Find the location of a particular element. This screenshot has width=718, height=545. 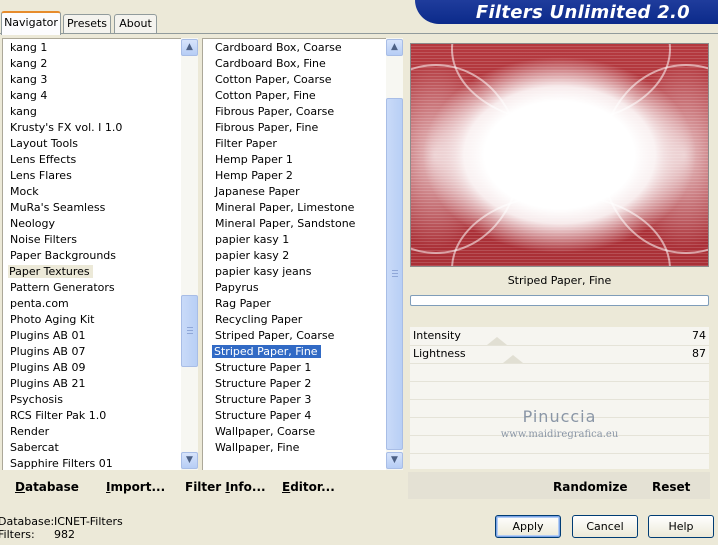

category-list-item: kang is located at coordinates (92, 112).